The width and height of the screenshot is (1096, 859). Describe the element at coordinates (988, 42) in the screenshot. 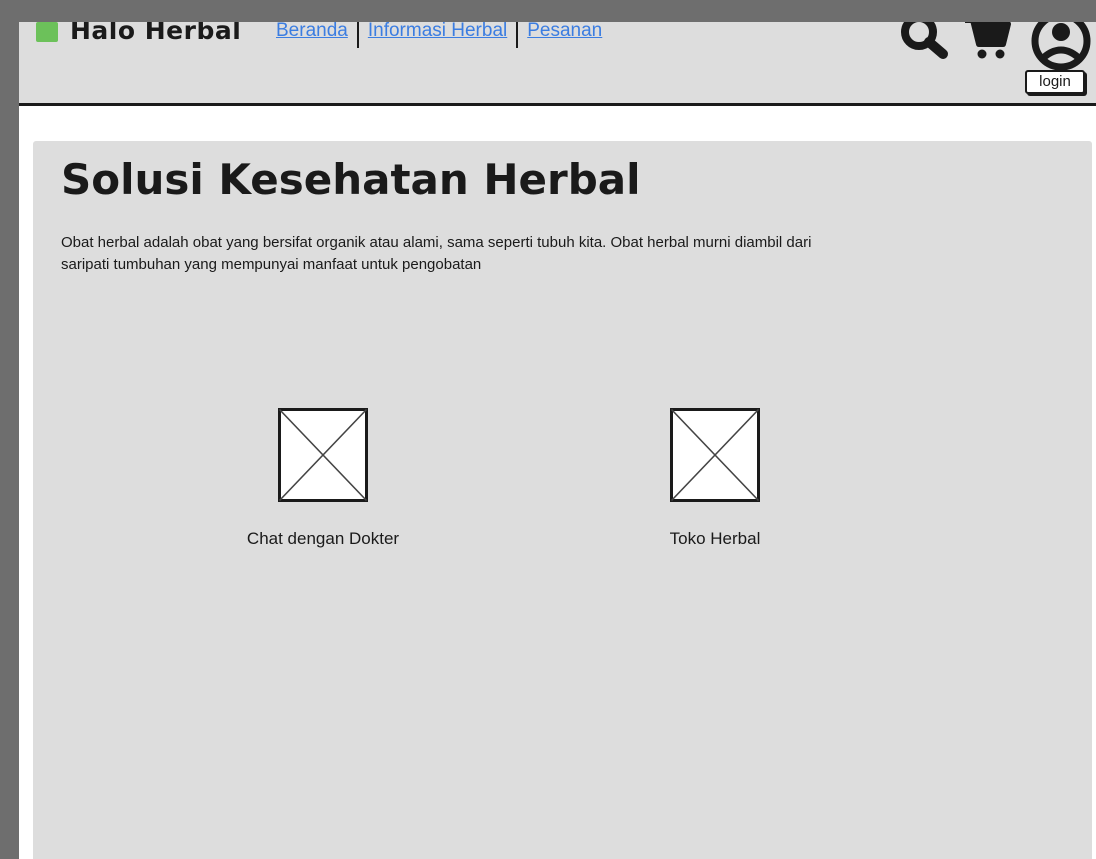

I see `cart-icon` at that location.